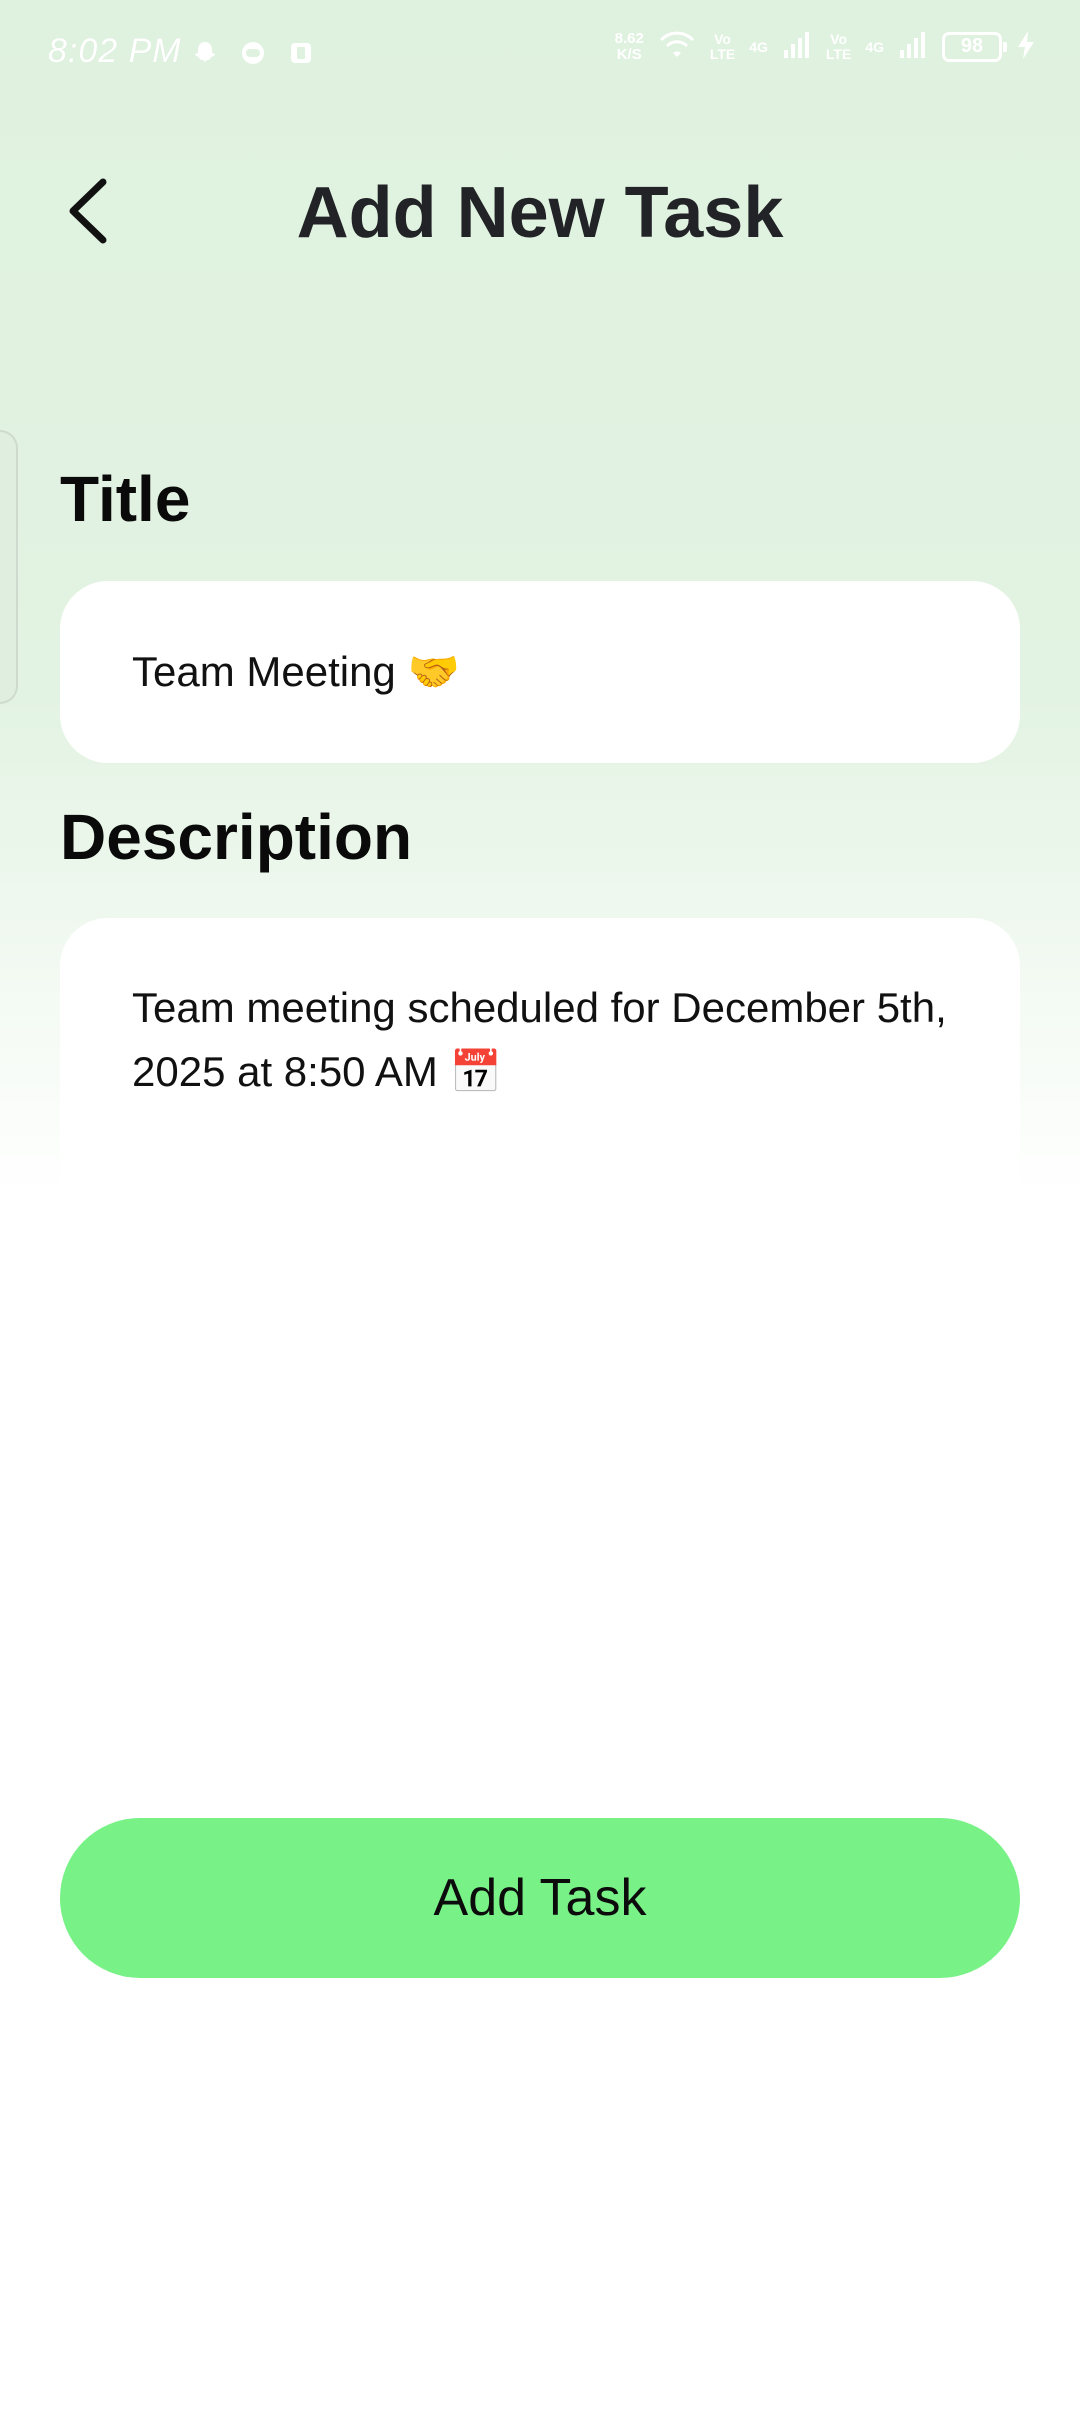  I want to click on net-speed-value: 8.62, so click(629, 38).